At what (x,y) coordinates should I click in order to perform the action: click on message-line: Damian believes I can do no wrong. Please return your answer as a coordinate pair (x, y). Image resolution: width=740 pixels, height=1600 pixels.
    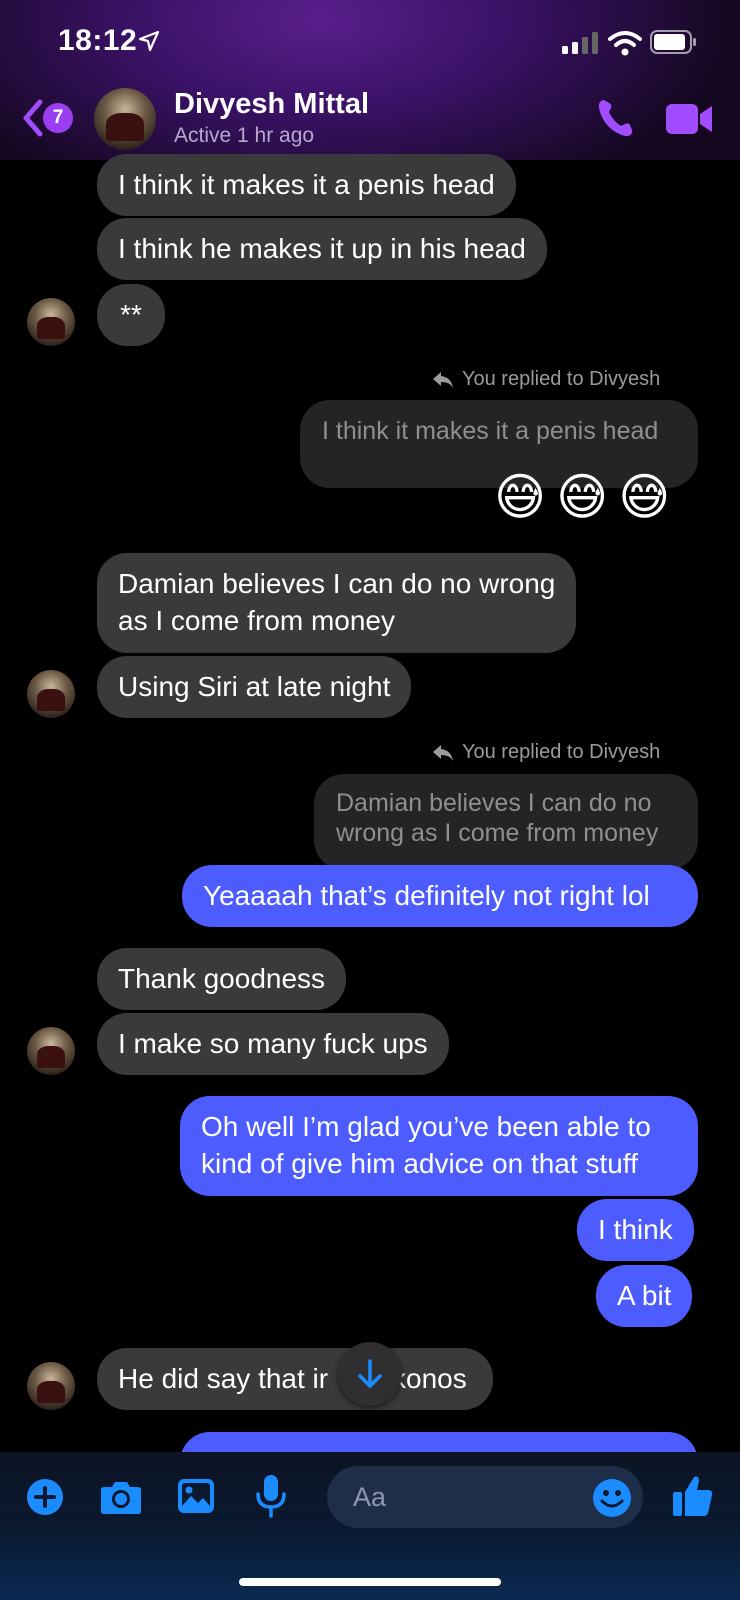
    Looking at the image, I should click on (337, 583).